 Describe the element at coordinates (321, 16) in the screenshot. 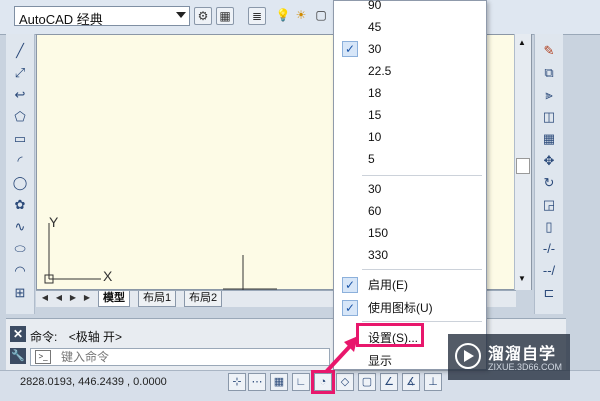

I see `lock-icon: ▢` at that location.